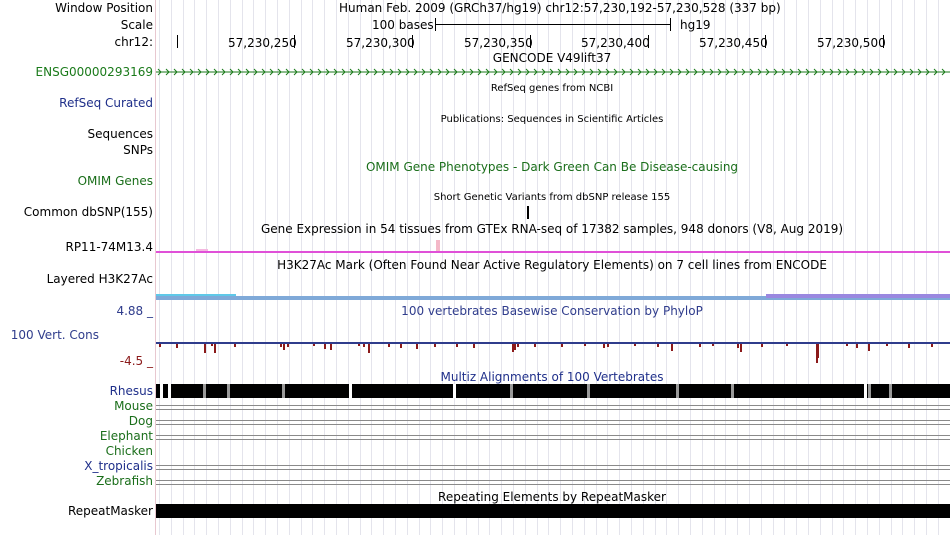  What do you see at coordinates (138, 150) in the screenshot?
I see `snps-track-label: SNPs` at bounding box center [138, 150].